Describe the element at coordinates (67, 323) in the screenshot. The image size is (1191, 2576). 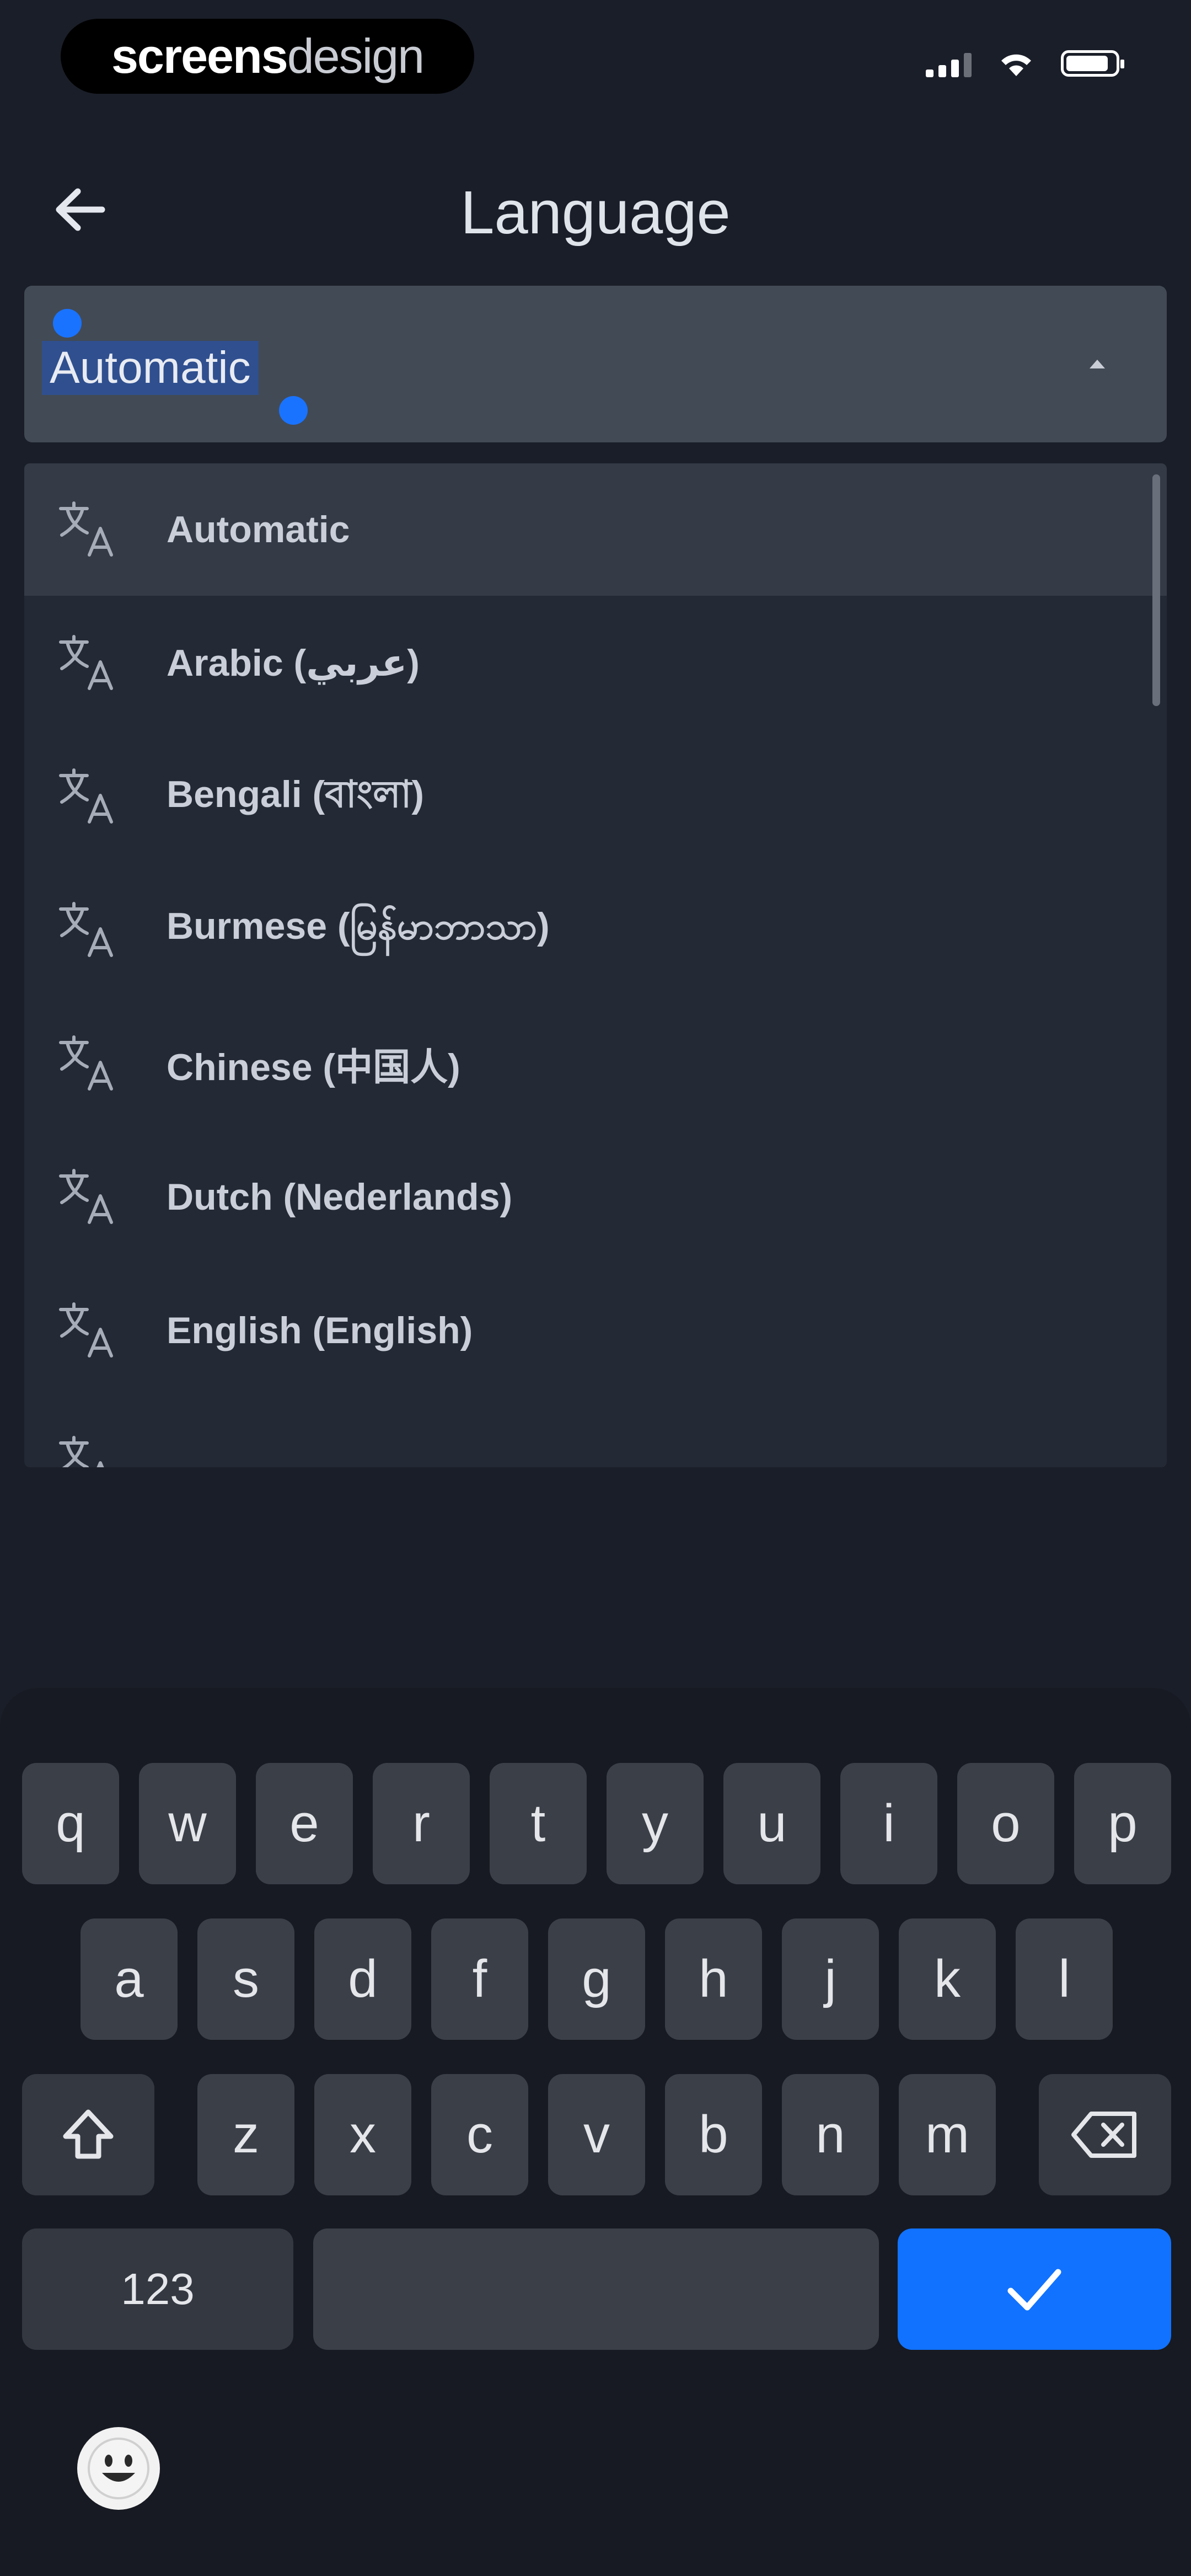
I see `selection-start-handle` at that location.